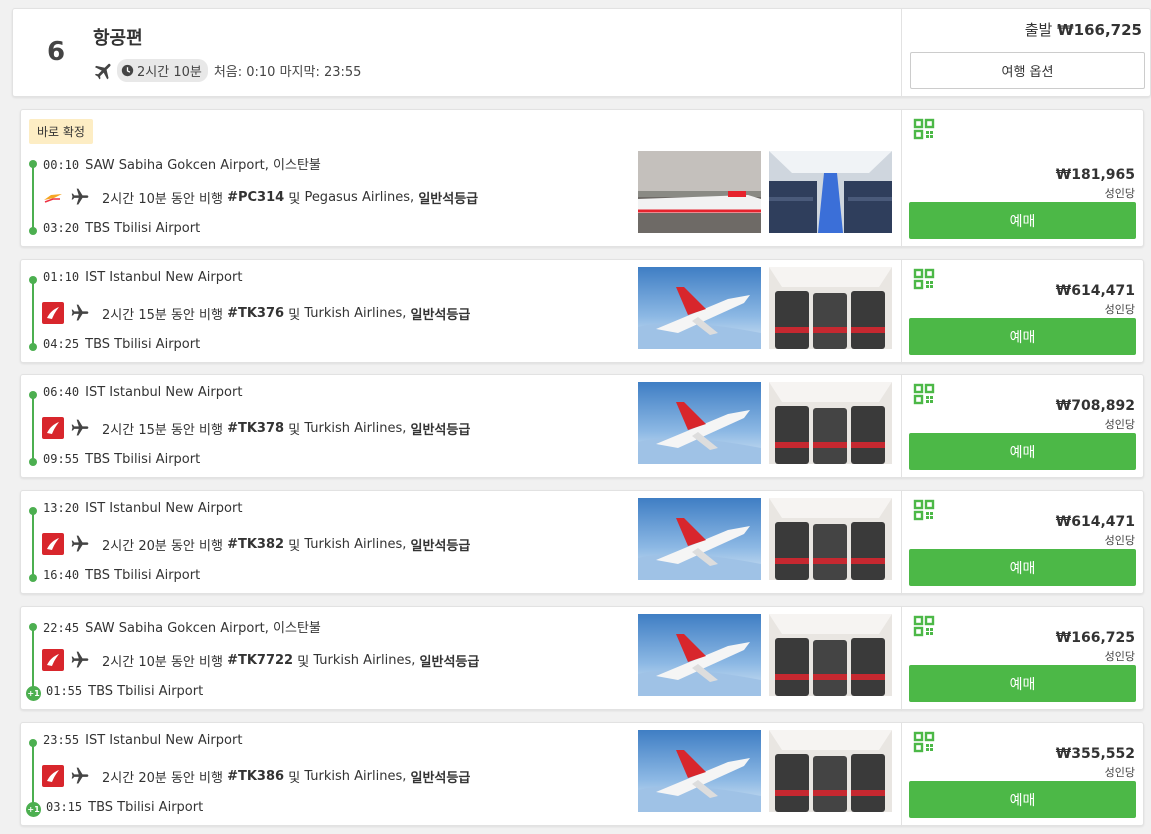 Image resolution: width=1151 pixels, height=834 pixels. What do you see at coordinates (33, 809) in the screenshot?
I see `next-day-badge: +1` at bounding box center [33, 809].